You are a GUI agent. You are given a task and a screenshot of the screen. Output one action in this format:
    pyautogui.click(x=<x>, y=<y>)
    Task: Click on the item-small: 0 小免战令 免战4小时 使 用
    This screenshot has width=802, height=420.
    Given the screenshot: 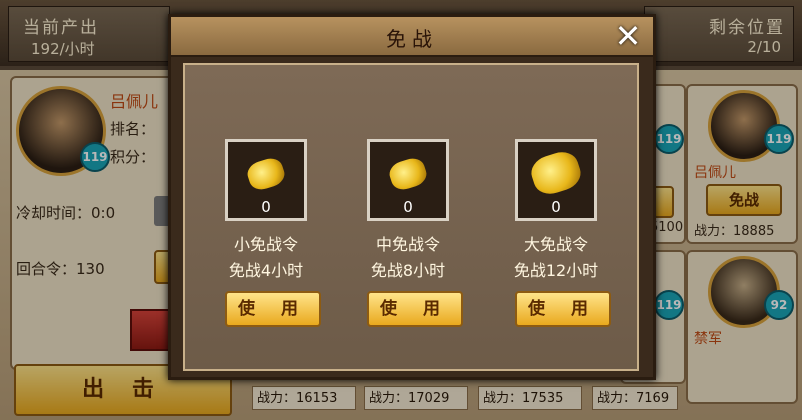 What is the action you would take?
    pyautogui.click(x=260, y=196)
    